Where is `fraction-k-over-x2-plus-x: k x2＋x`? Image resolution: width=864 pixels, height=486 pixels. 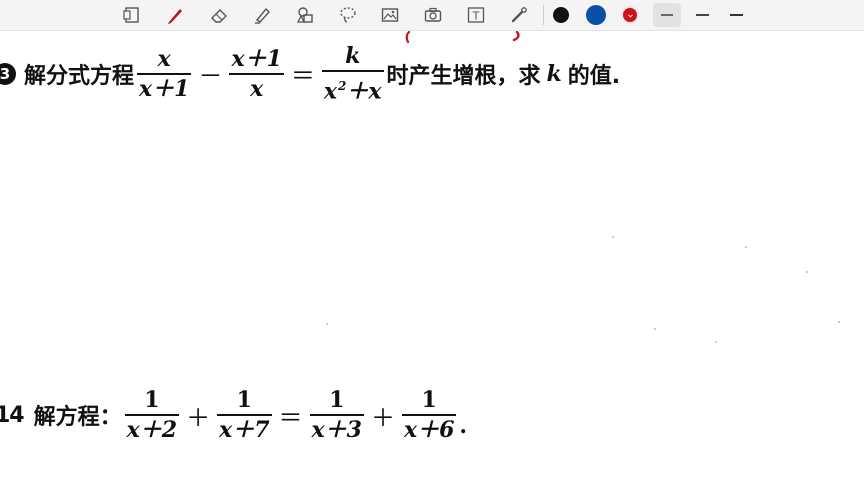 fraction-k-over-x2-plus-x: k x2＋x is located at coordinates (352, 73).